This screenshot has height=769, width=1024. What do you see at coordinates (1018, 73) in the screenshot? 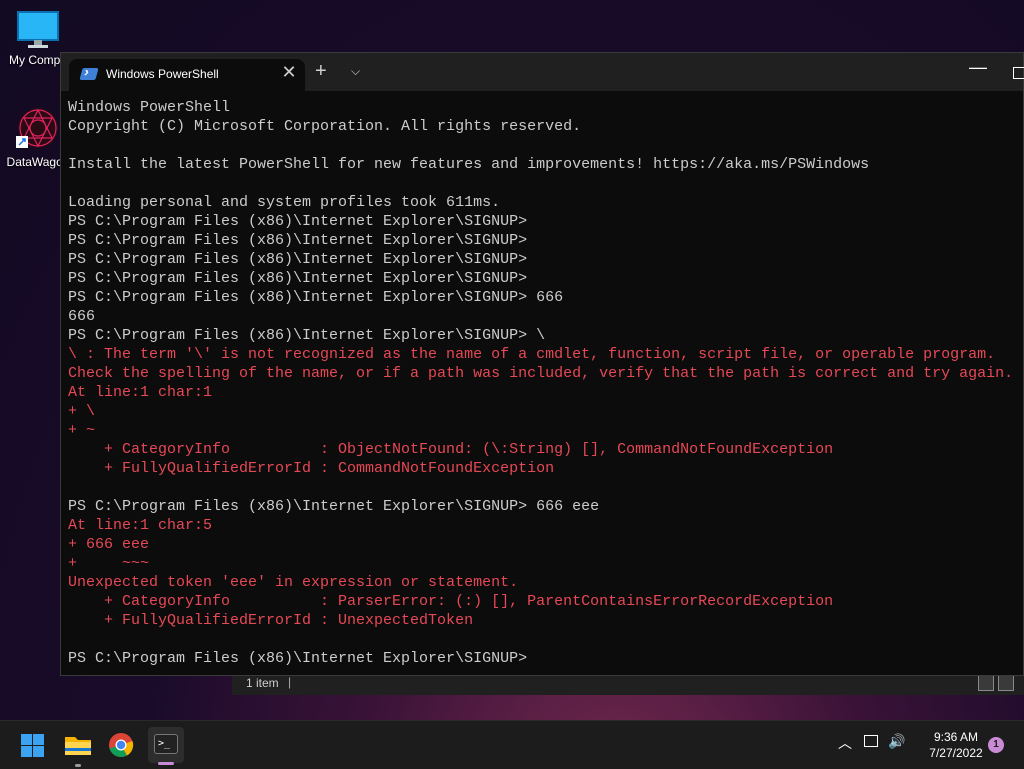
I see `maximize-button` at bounding box center [1018, 73].